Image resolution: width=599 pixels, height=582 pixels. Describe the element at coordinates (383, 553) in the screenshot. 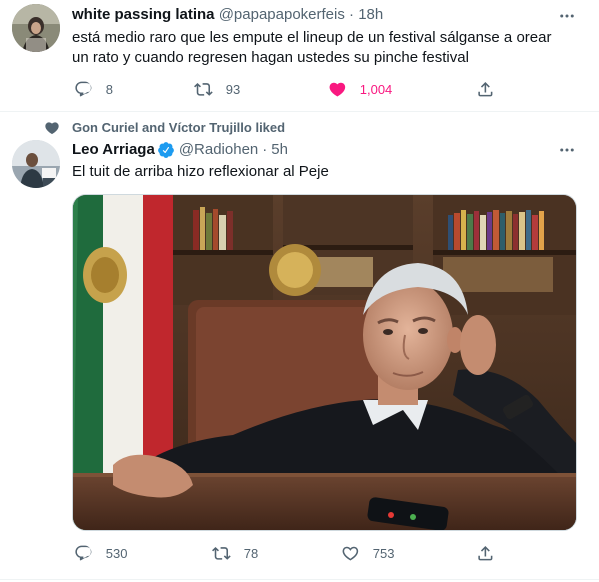

I see `like-count: 753` at that location.